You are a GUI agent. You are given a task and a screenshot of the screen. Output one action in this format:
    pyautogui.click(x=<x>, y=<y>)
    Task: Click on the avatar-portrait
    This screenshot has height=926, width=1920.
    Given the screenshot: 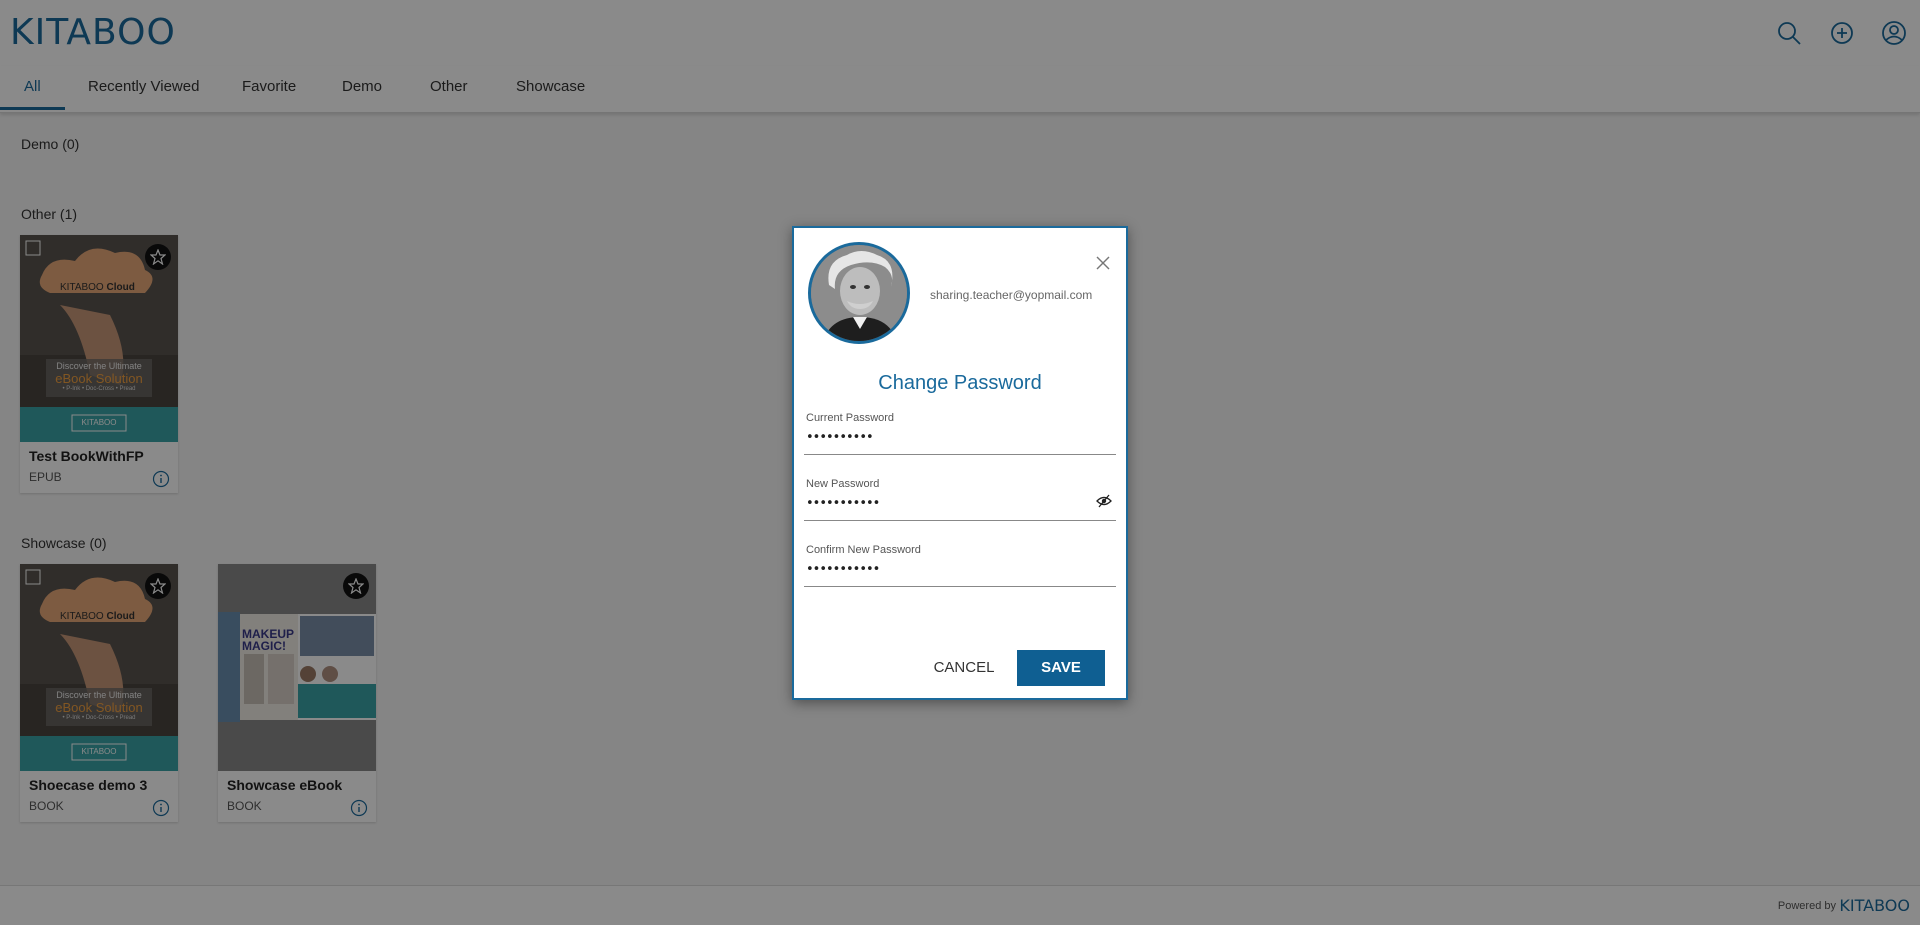 What is the action you would take?
    pyautogui.click(x=859, y=293)
    